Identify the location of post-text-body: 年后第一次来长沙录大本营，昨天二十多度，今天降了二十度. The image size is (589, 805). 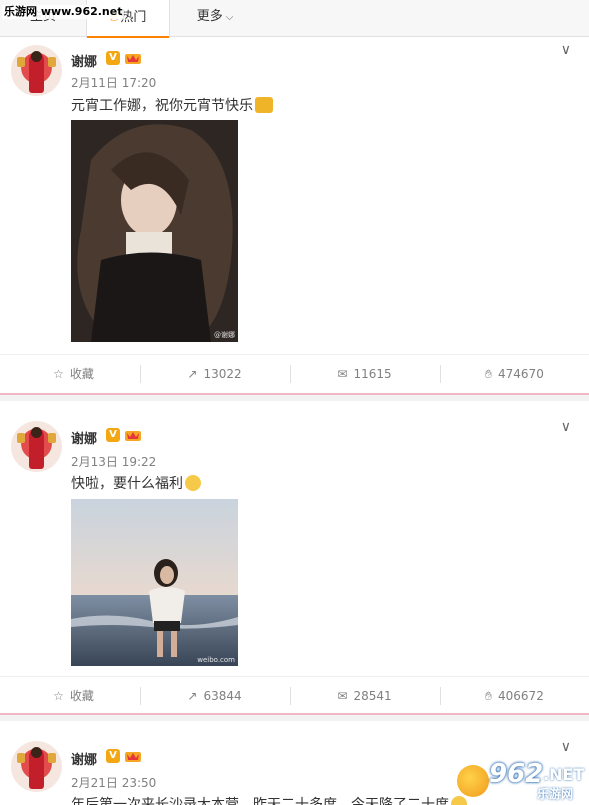
(260, 801).